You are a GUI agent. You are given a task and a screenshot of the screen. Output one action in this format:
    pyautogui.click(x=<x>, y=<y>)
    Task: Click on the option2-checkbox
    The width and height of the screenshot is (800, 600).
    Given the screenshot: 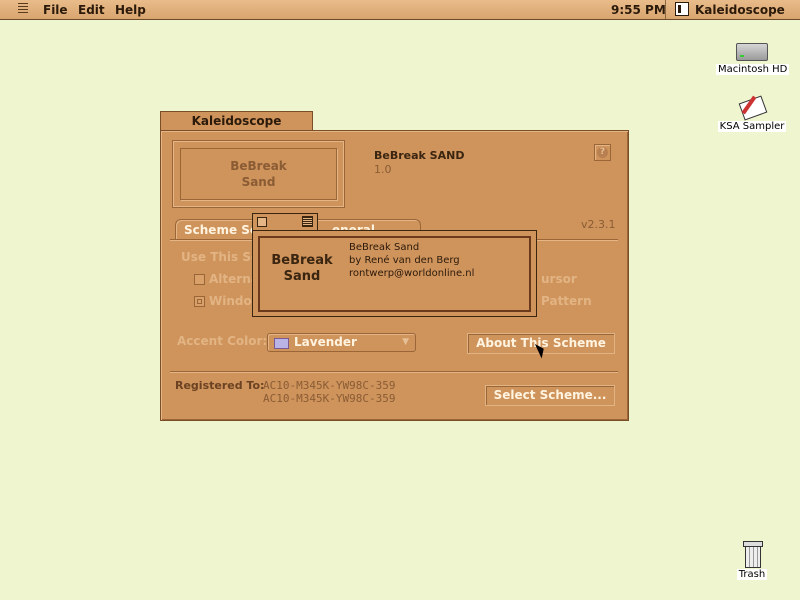 What is the action you would take?
    pyautogui.click(x=199, y=301)
    